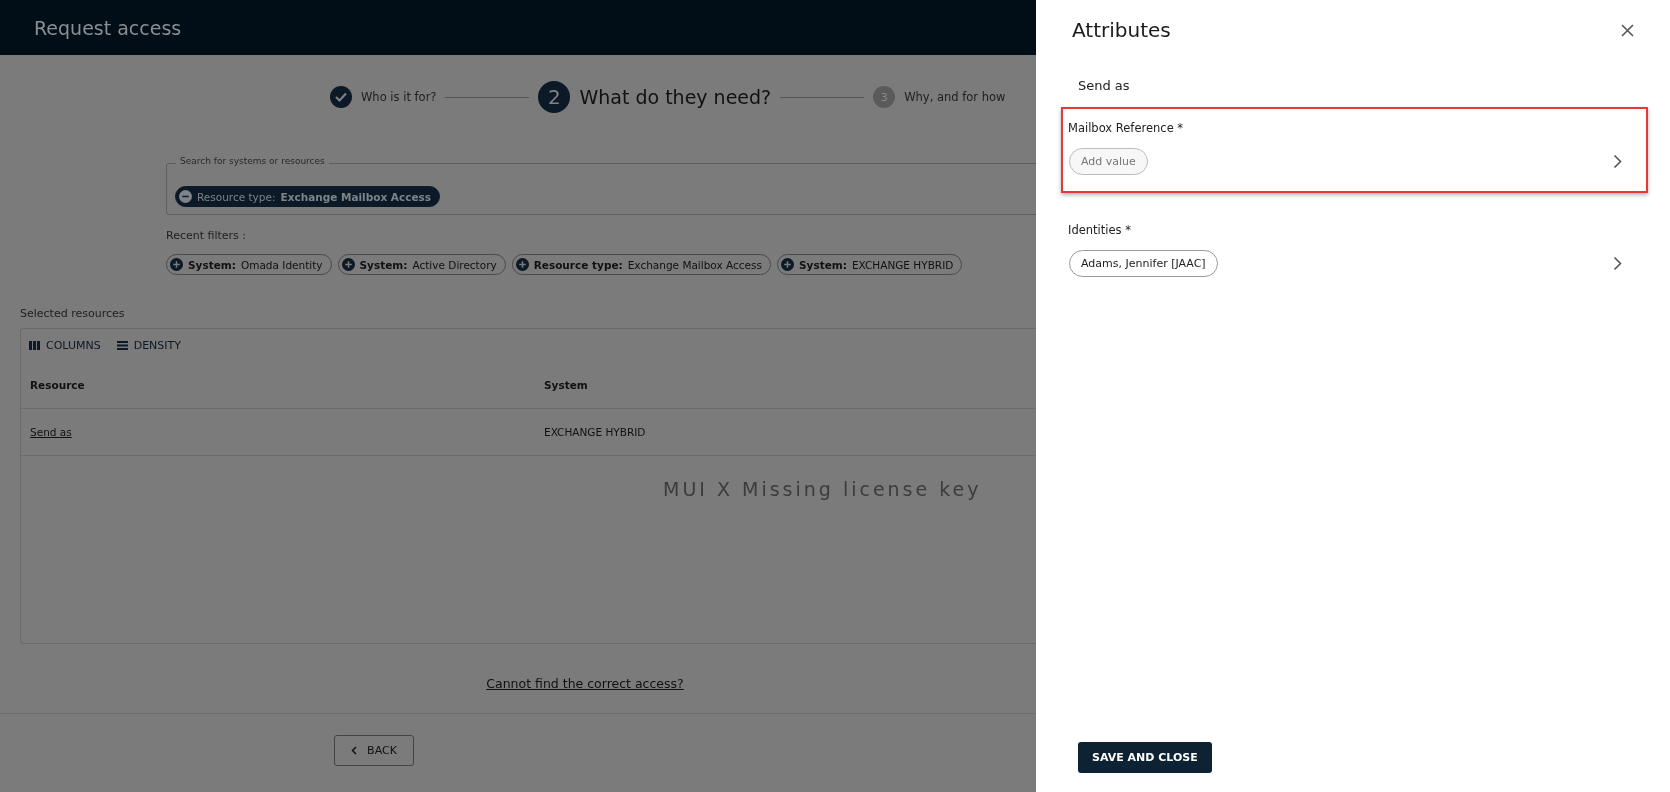 The height and width of the screenshot is (792, 1670). Describe the element at coordinates (1143, 263) in the screenshot. I see `value-chip: Adams, Jennifer [JAAC]` at that location.